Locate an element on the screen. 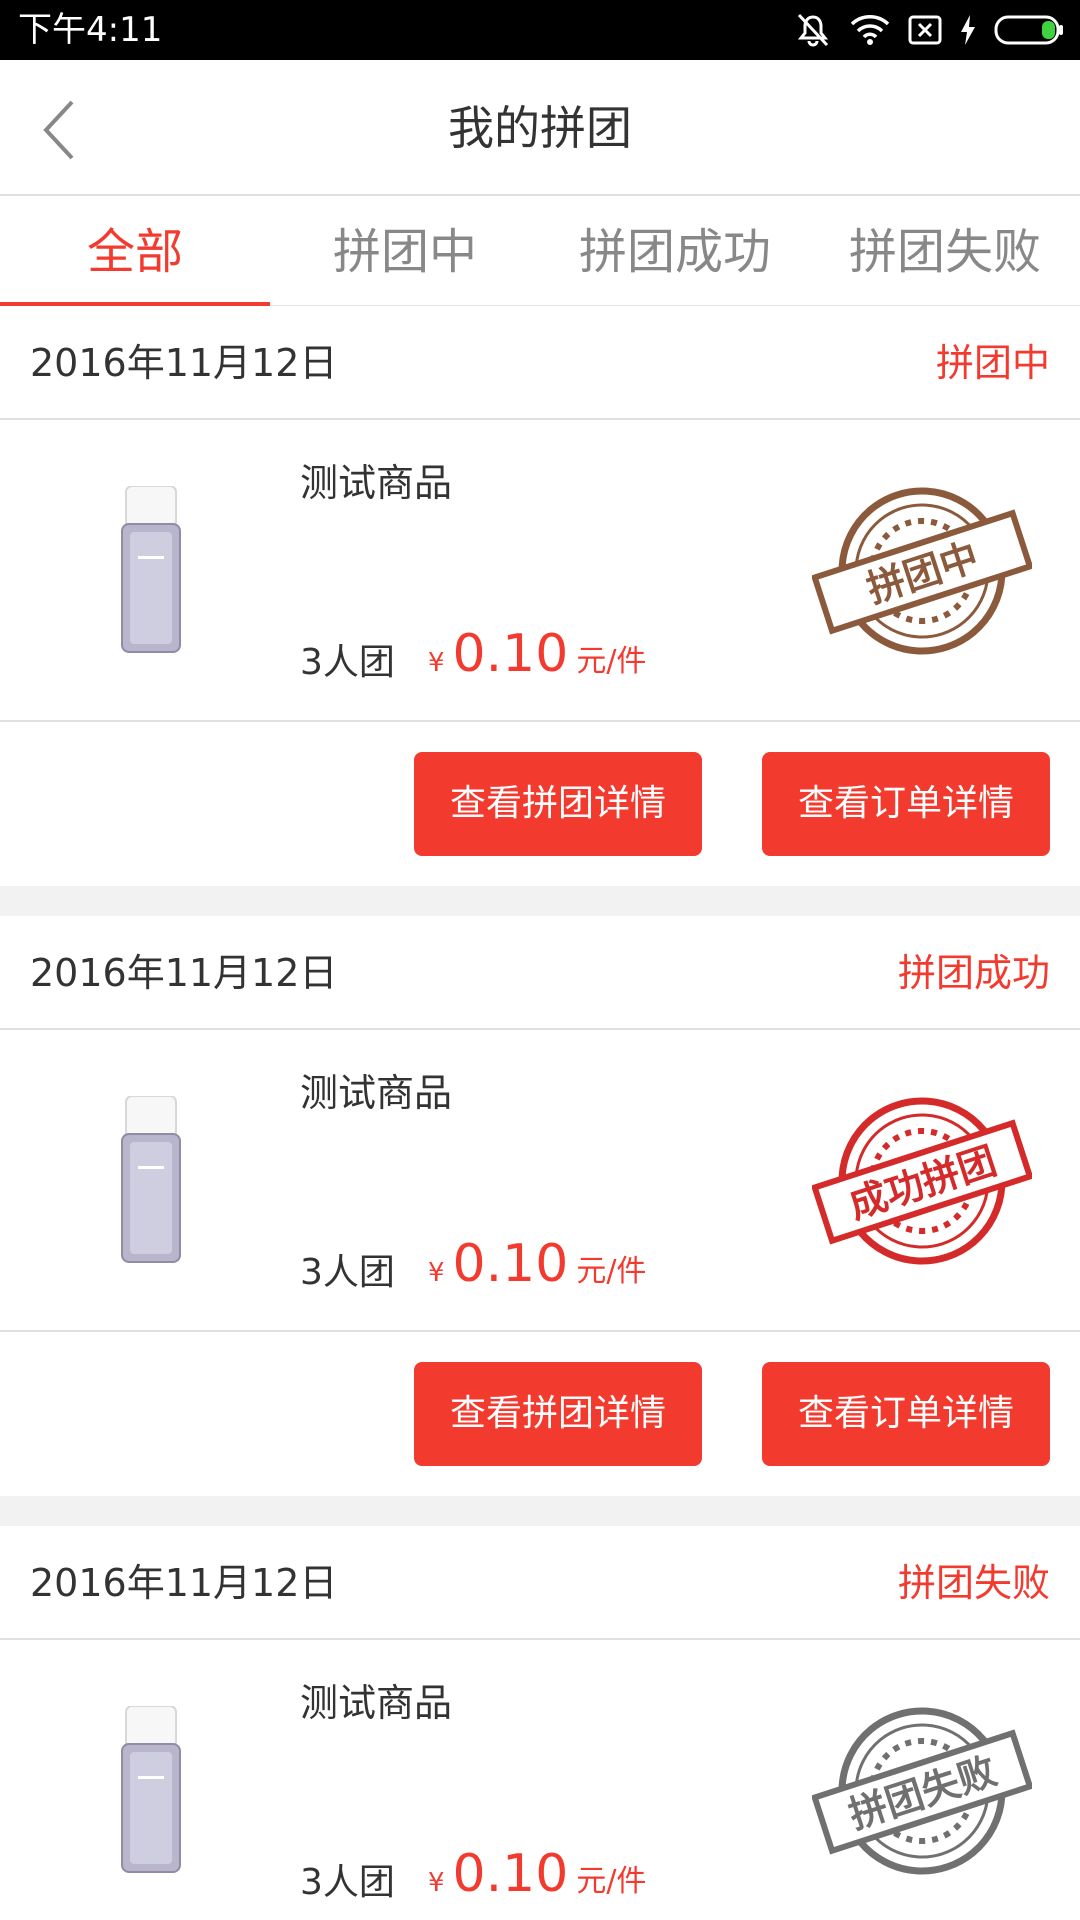 The image size is (1080, 1920). page-title: 我的拼团 is located at coordinates (540, 128).